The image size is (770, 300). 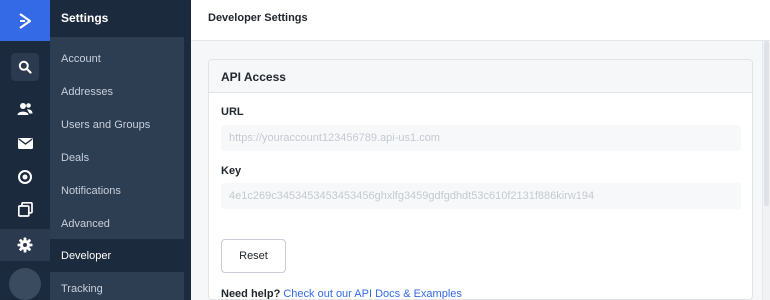 I want to click on main-scrollbar, so click(x=766, y=170).